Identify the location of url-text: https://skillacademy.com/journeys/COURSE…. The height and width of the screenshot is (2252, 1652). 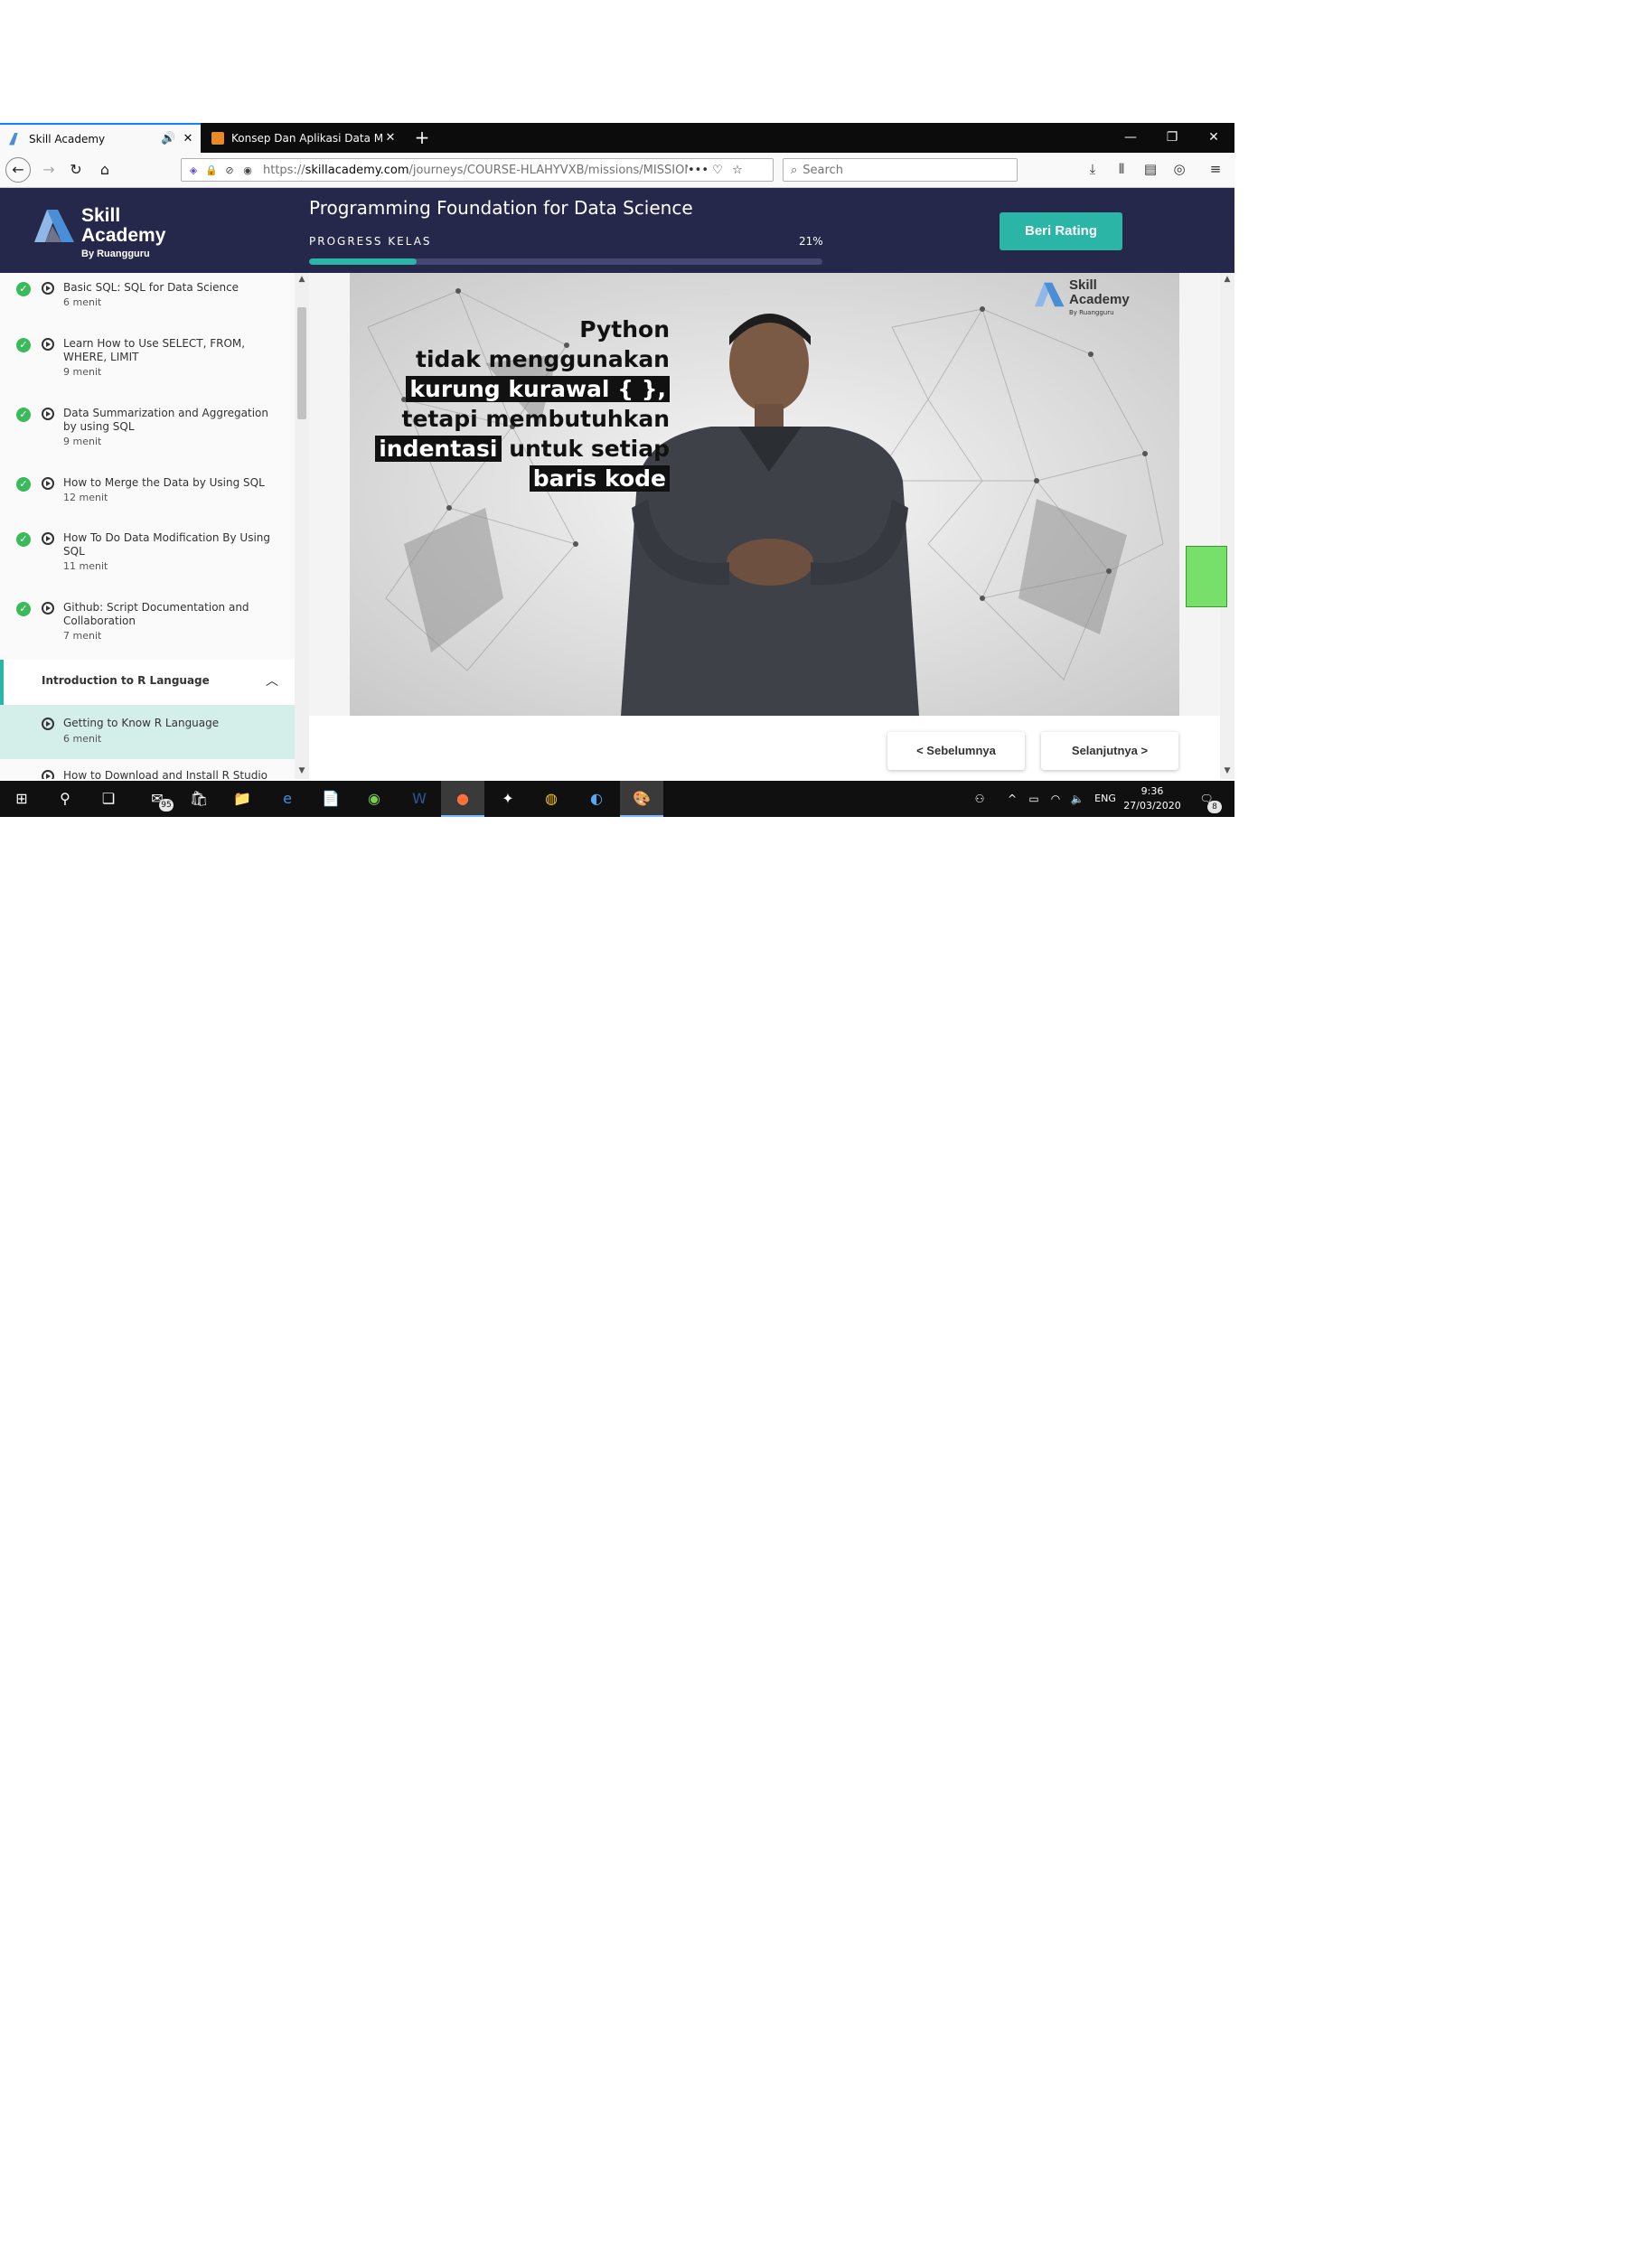
(475, 171).